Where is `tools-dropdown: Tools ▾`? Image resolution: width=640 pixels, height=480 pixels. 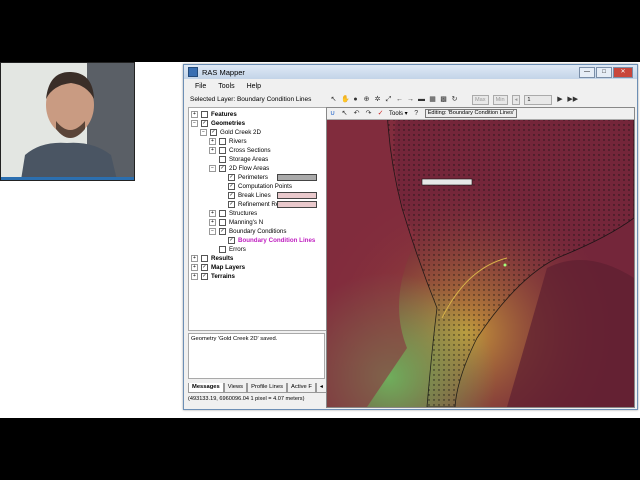
tools-dropdown: Tools ▾ is located at coordinates (398, 113).